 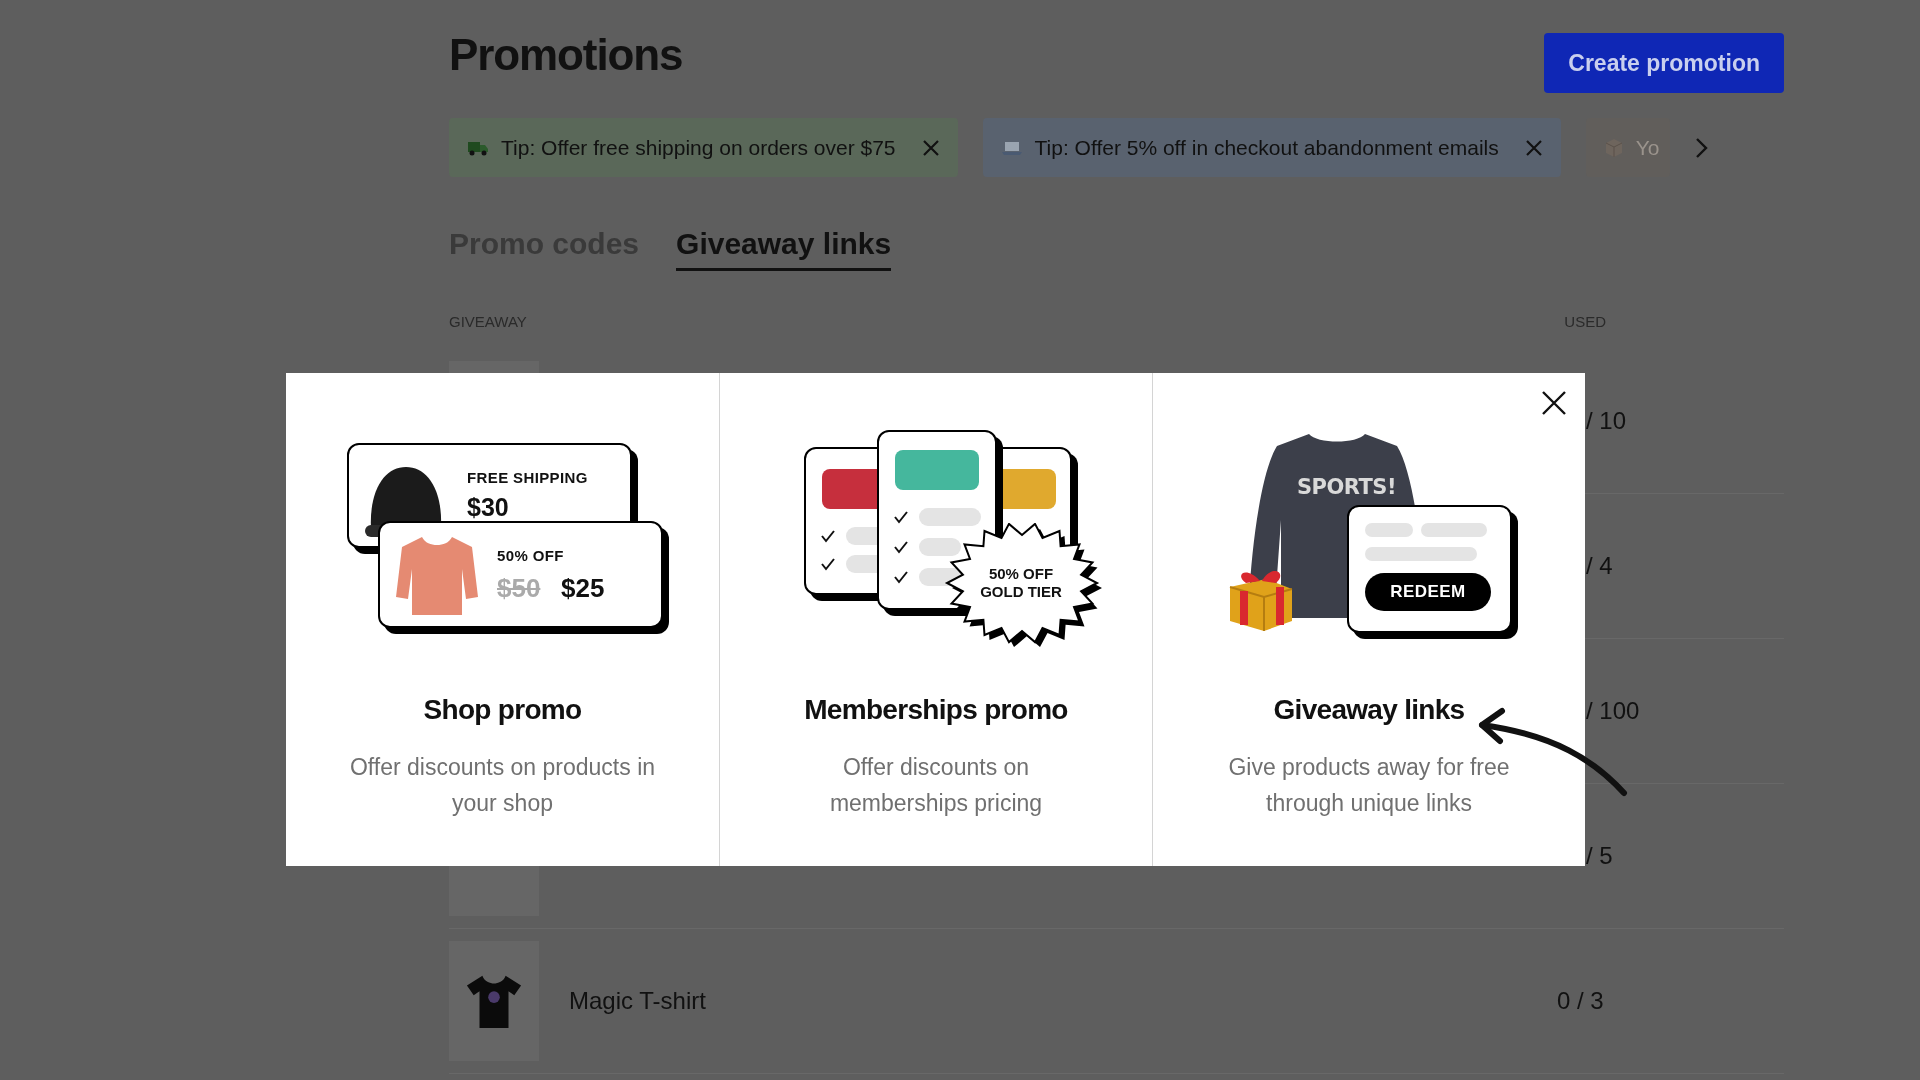 I want to click on create-promotion-button: Create promotion, so click(x=1664, y=63).